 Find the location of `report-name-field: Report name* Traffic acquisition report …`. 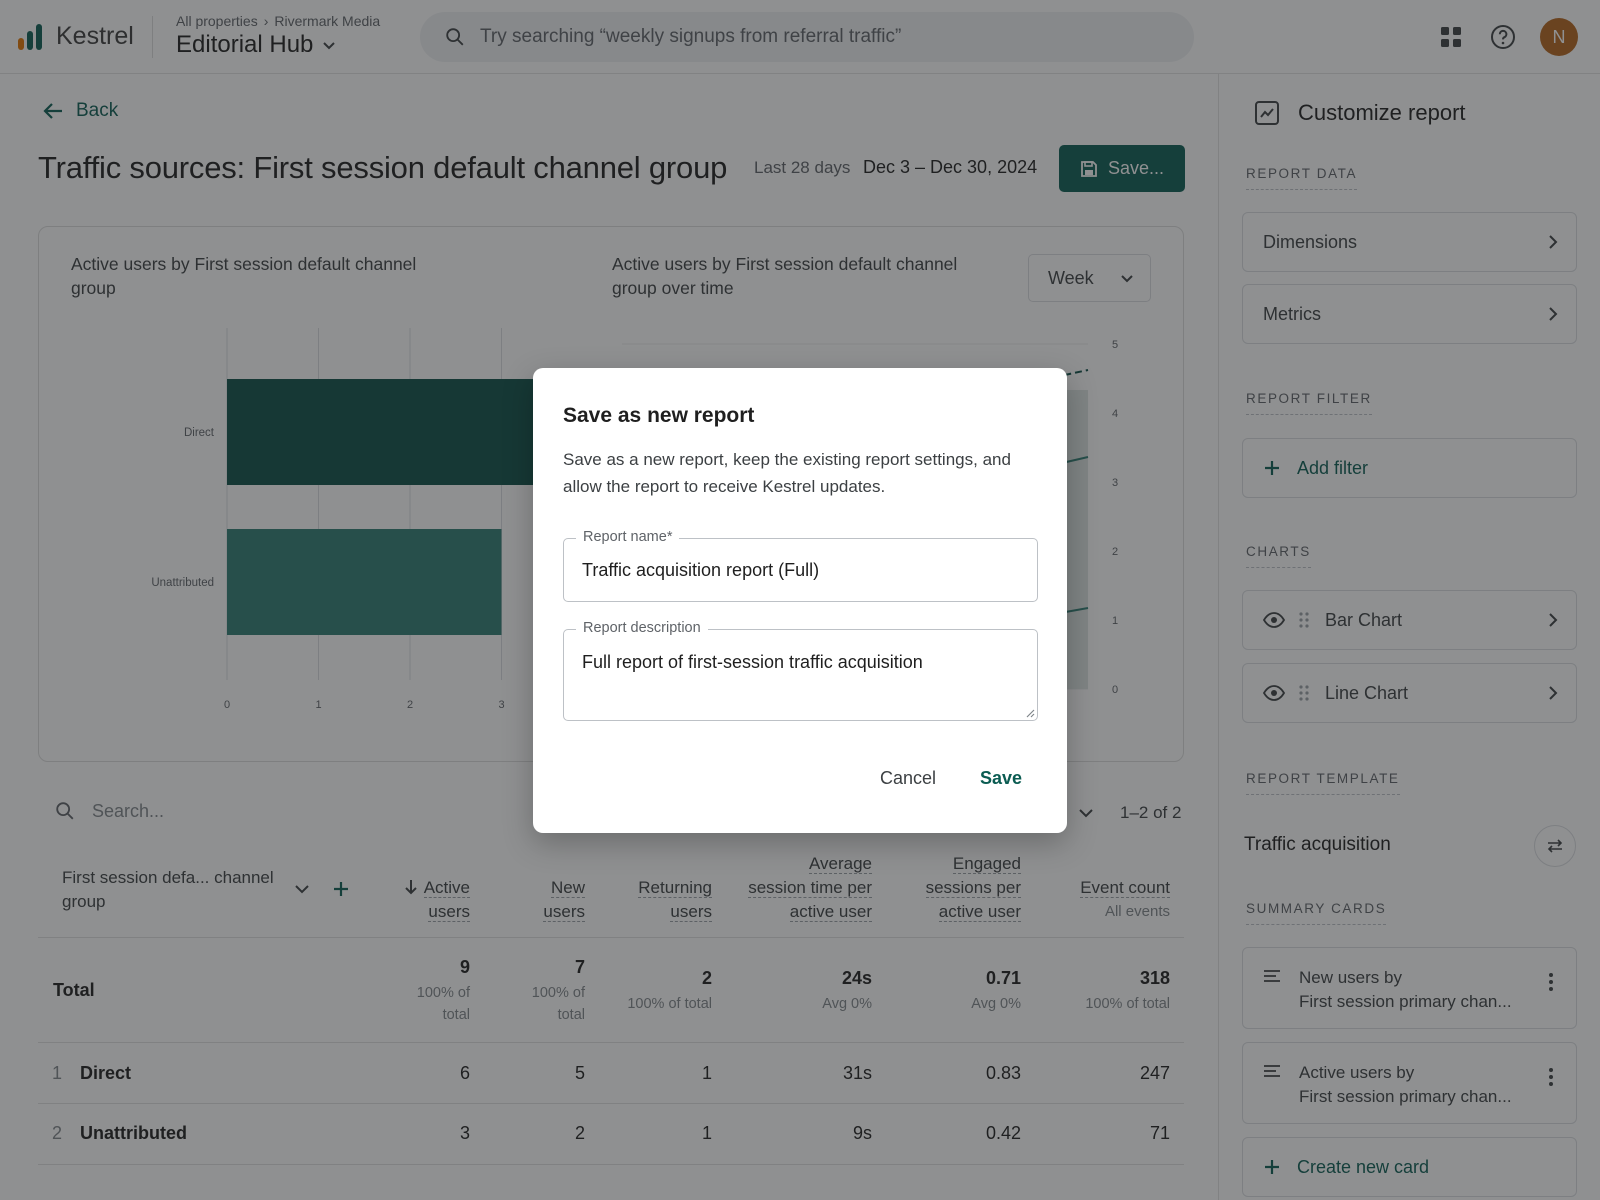

report-name-field: Report name* Traffic acquisition report … is located at coordinates (800, 565).